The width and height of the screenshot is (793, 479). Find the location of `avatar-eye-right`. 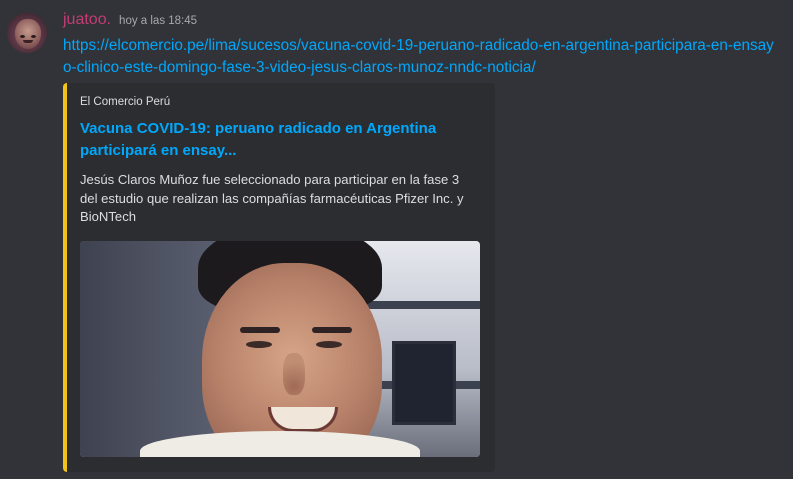

avatar-eye-right is located at coordinates (33, 36).